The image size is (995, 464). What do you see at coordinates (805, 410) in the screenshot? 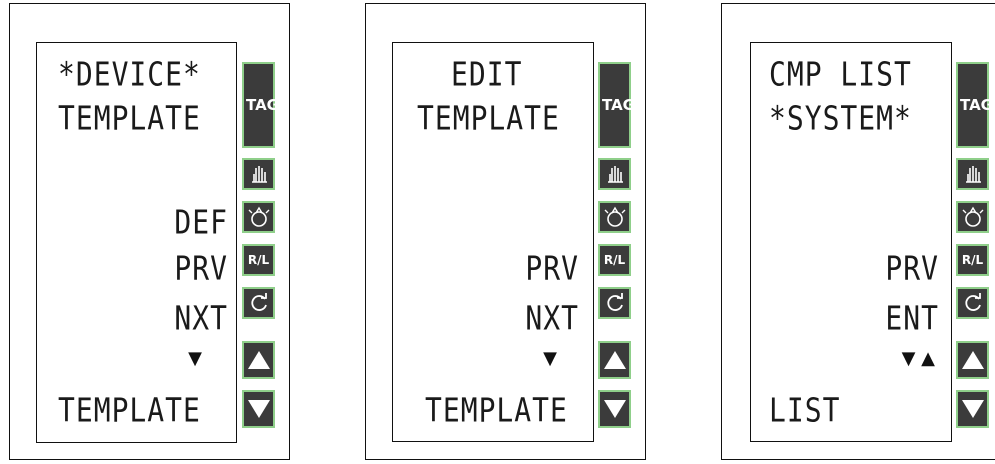
I see `lcd-footer: LIST` at bounding box center [805, 410].